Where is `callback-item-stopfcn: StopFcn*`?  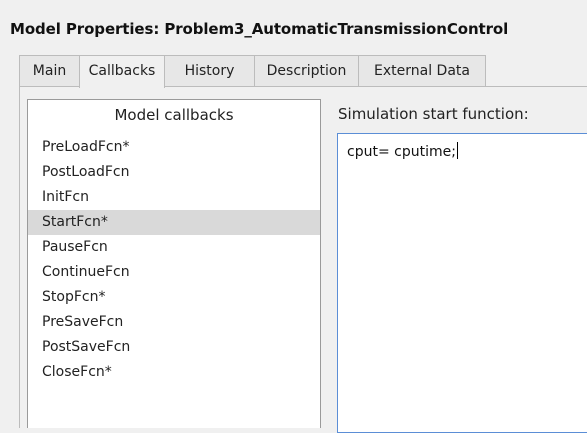 callback-item-stopfcn: StopFcn* is located at coordinates (174, 297).